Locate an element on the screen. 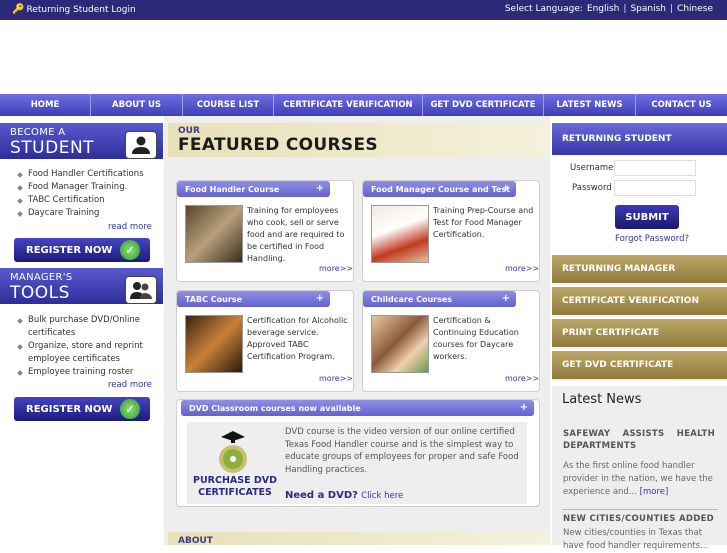  card-header: TABC Course + is located at coordinates (253, 299).